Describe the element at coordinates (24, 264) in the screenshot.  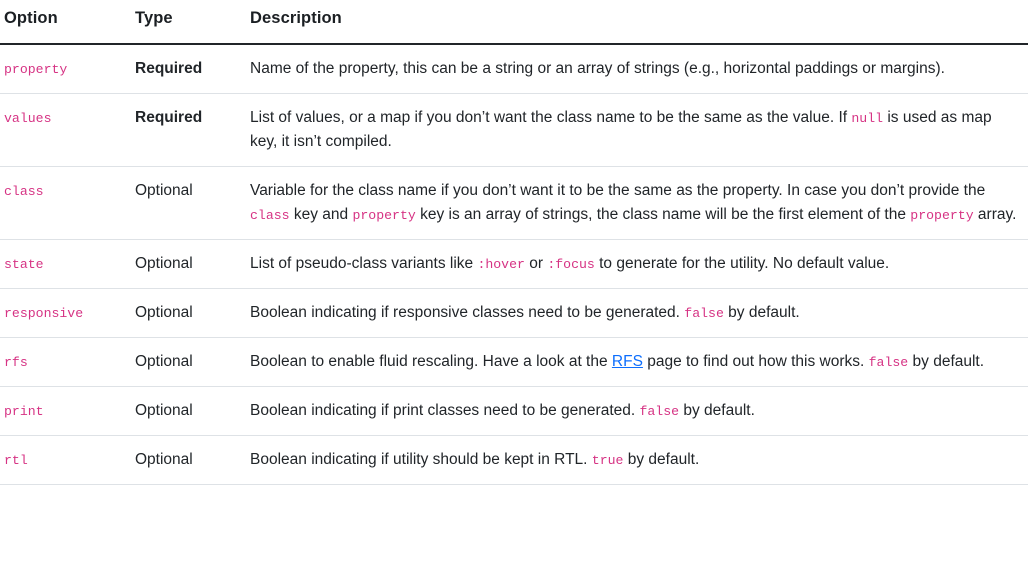
I see `option-code-label: state` at that location.